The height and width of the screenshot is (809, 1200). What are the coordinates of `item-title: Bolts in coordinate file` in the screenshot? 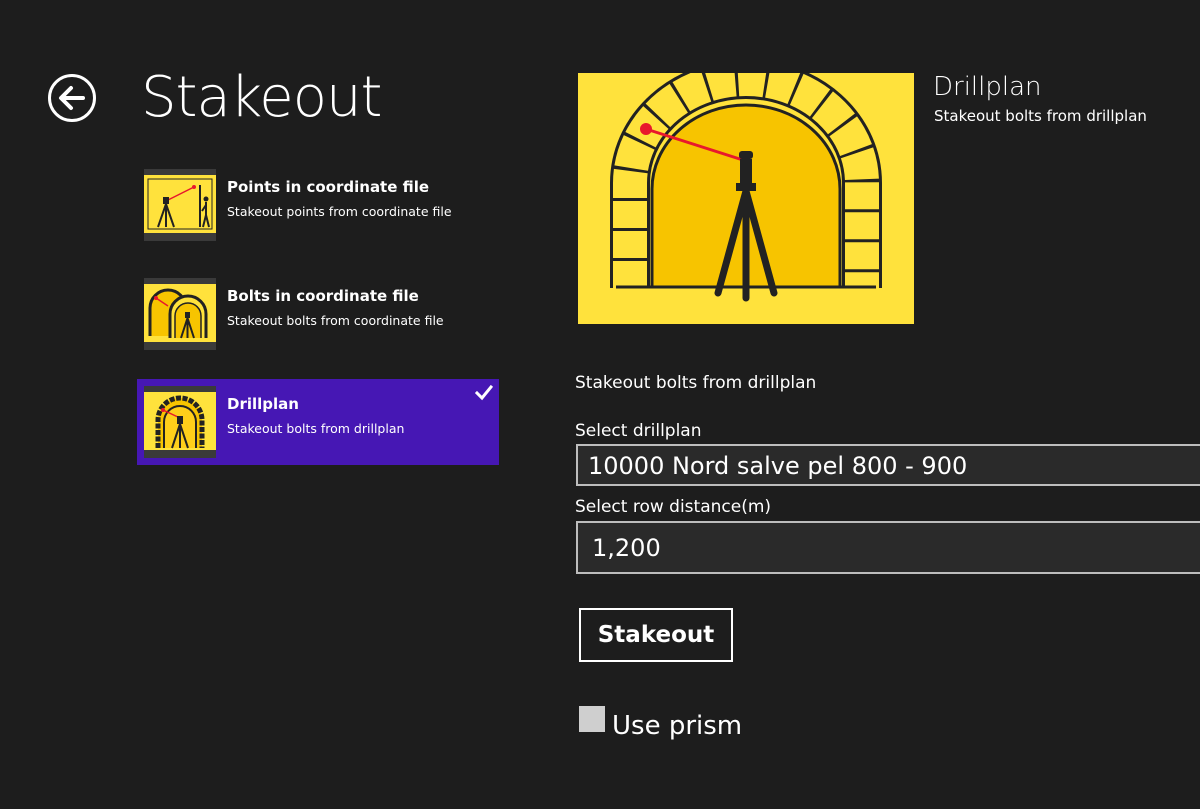 It's located at (323, 296).